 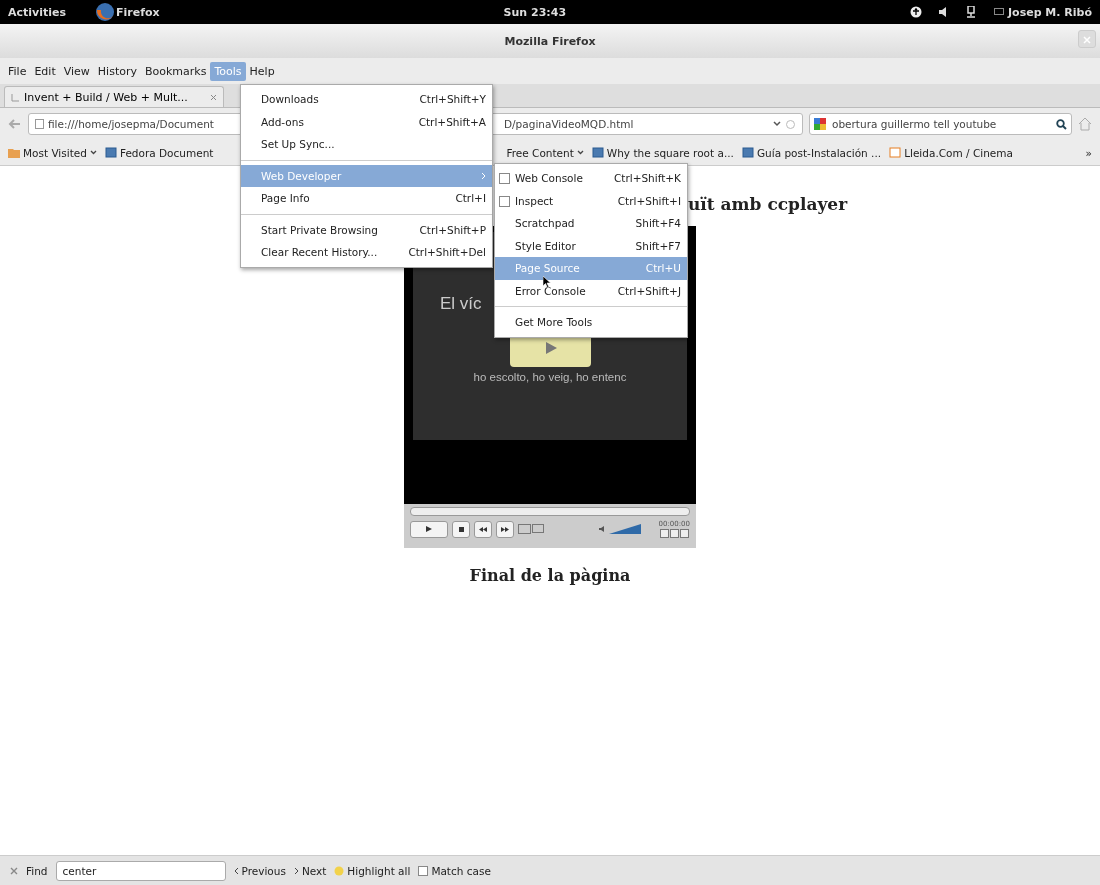 What do you see at coordinates (461, 304) in the screenshot?
I see `video-title-text: El víc` at bounding box center [461, 304].